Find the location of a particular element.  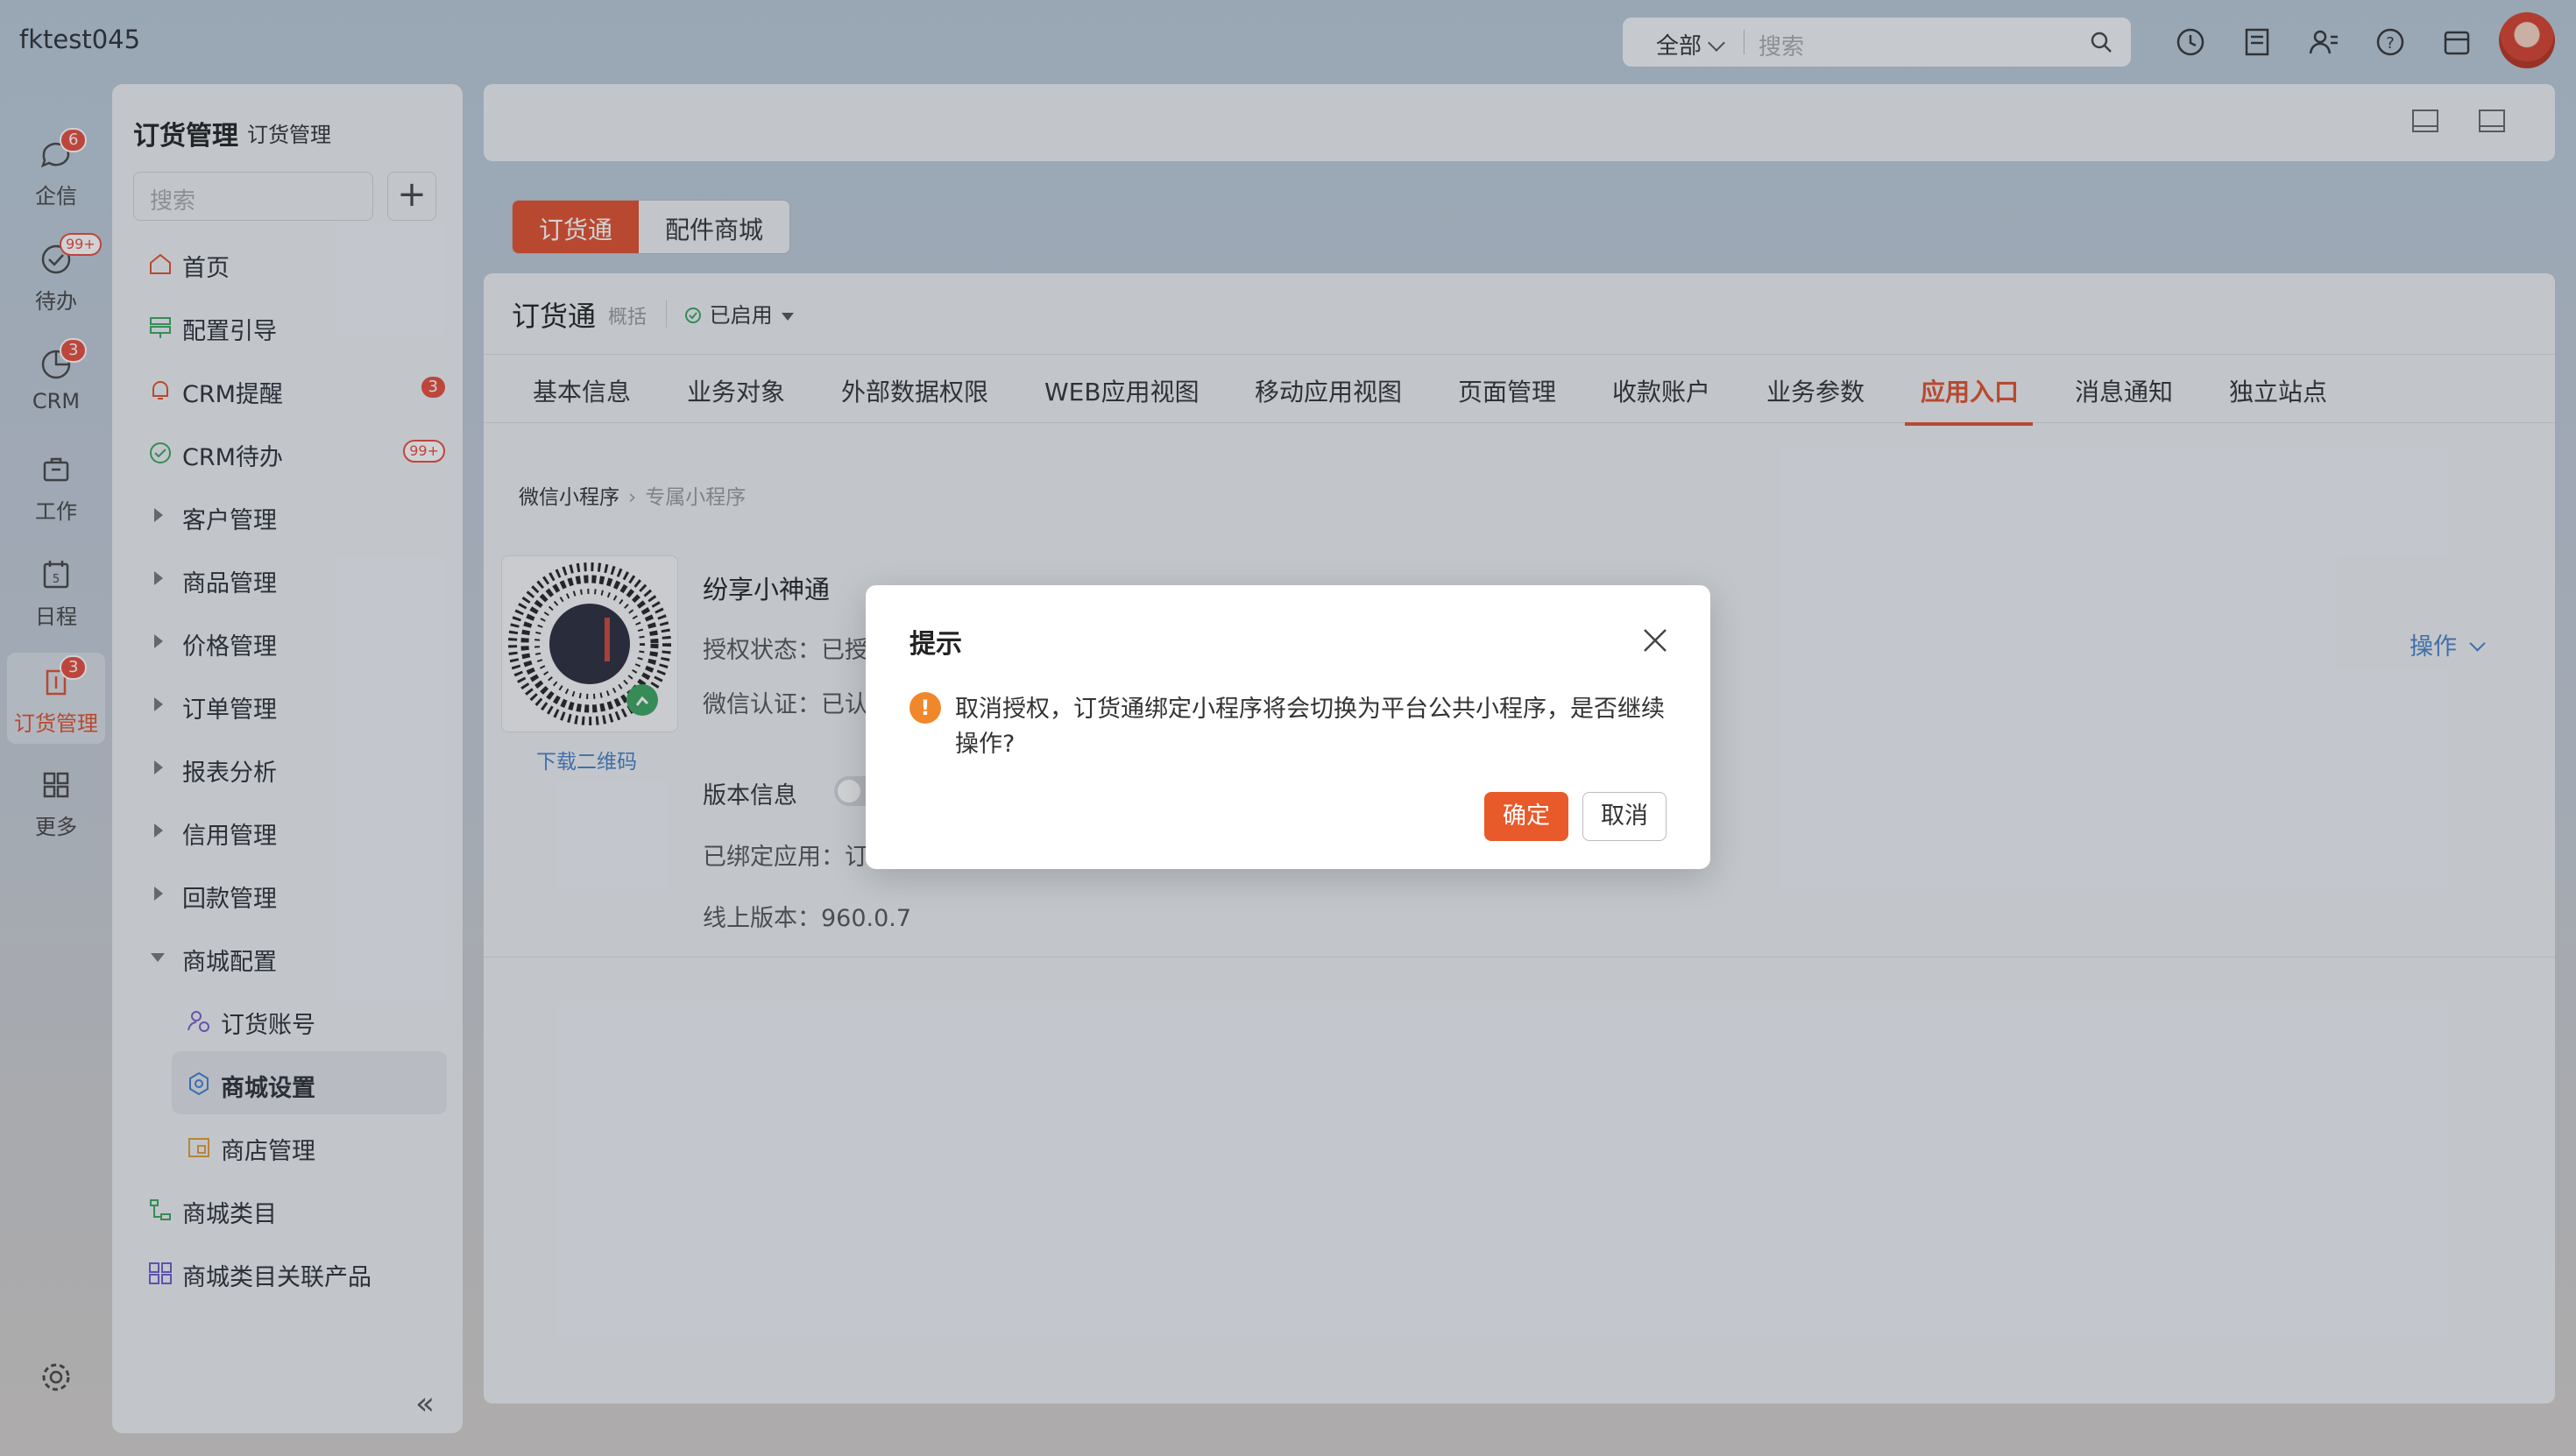

dialog-title: 提示 is located at coordinates (935, 644).